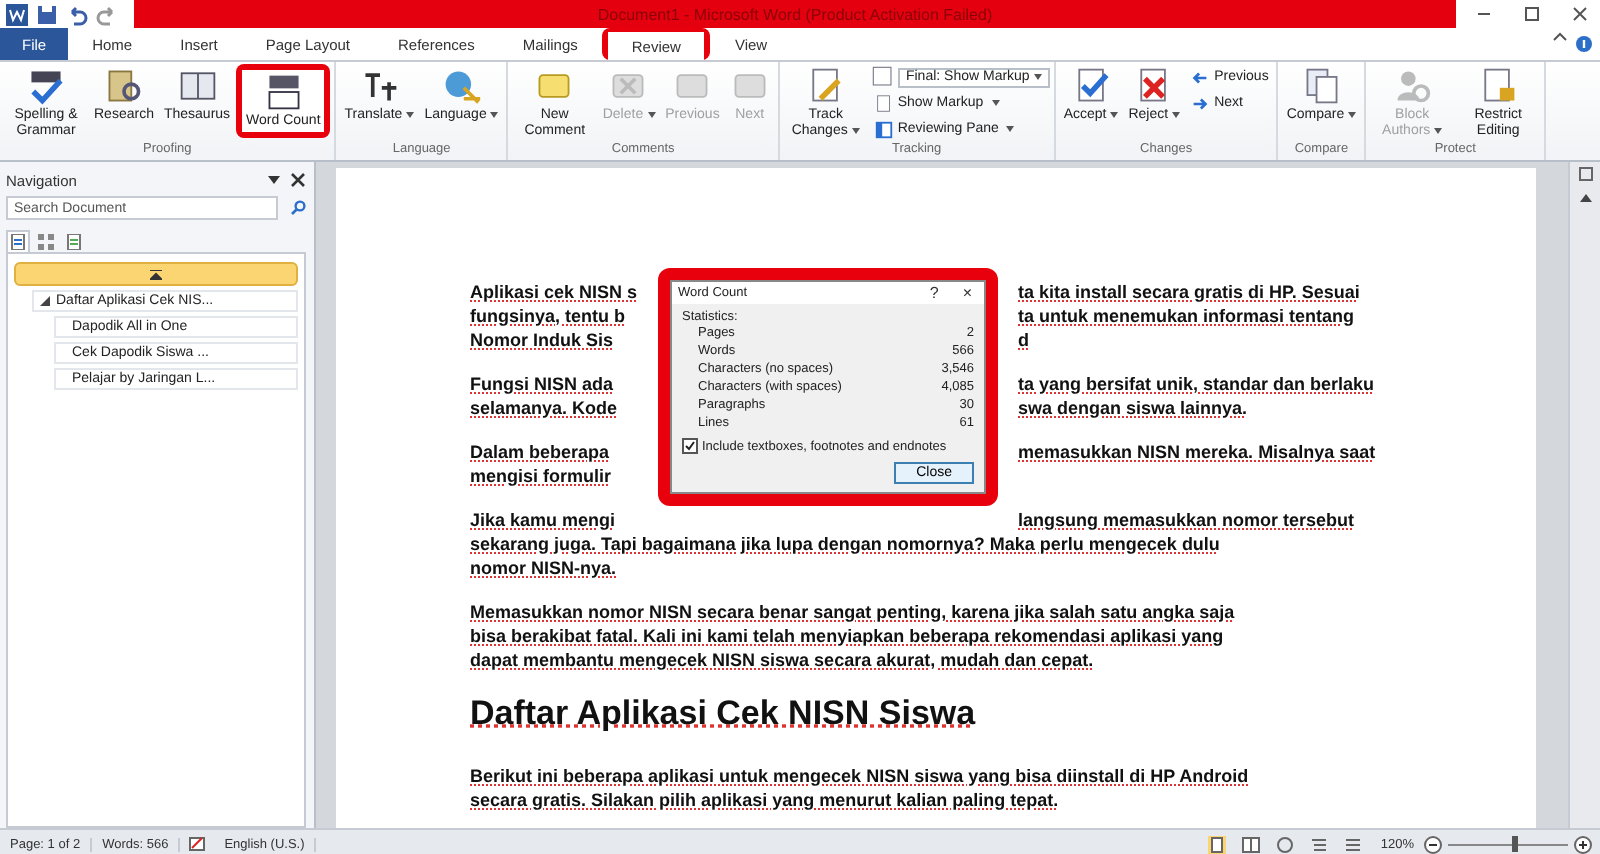 This screenshot has height=854, width=1600. I want to click on globe-icon, so click(461, 86).